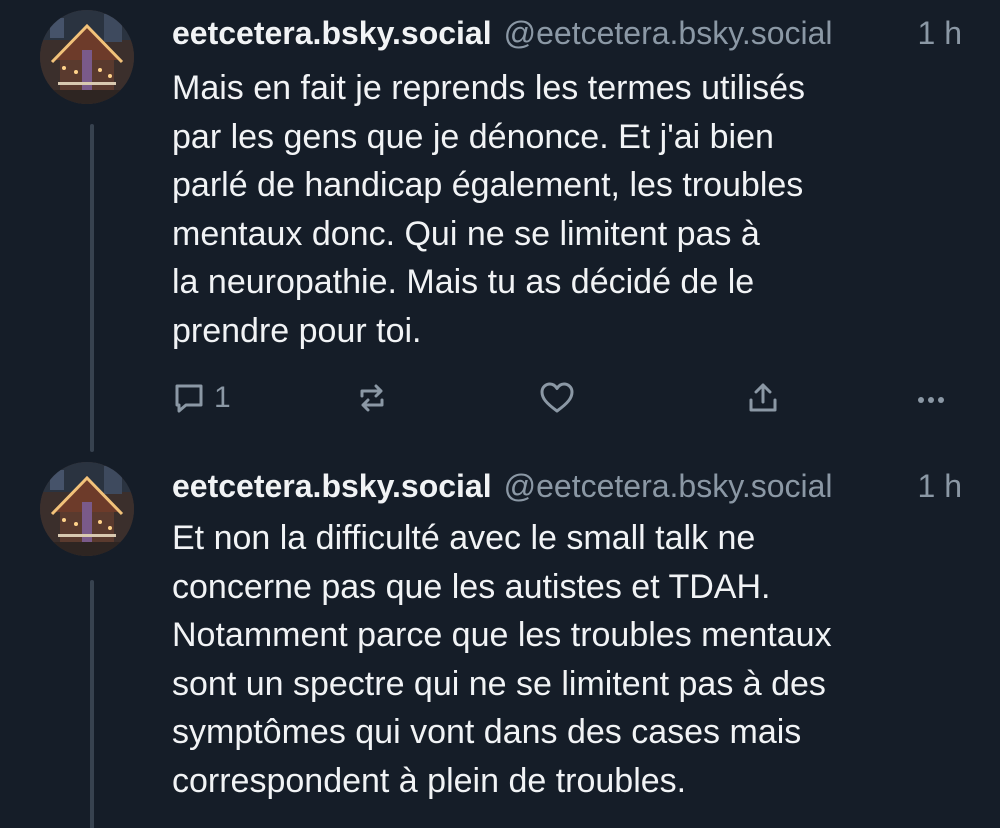 The height and width of the screenshot is (828, 1000). What do you see at coordinates (466, 233) in the screenshot?
I see `post-text-line: mentaux donc. Qui ne se limitent pas à` at bounding box center [466, 233].